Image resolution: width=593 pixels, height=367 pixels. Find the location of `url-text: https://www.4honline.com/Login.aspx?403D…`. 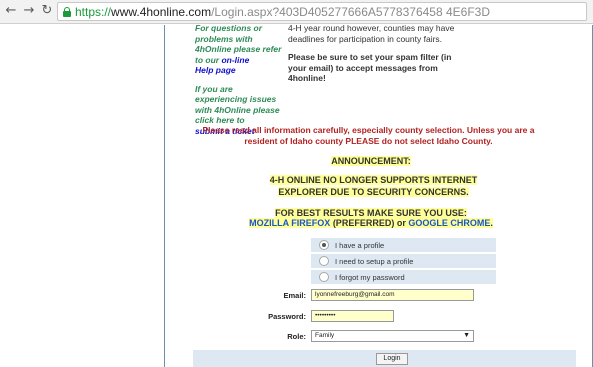

url-text: https://www.4honline.com/Login.aspx?403D… is located at coordinates (282, 12).